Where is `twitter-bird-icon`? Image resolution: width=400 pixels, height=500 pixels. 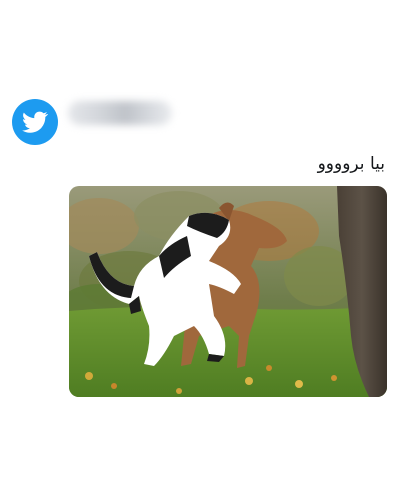 twitter-bird-icon is located at coordinates (35, 122).